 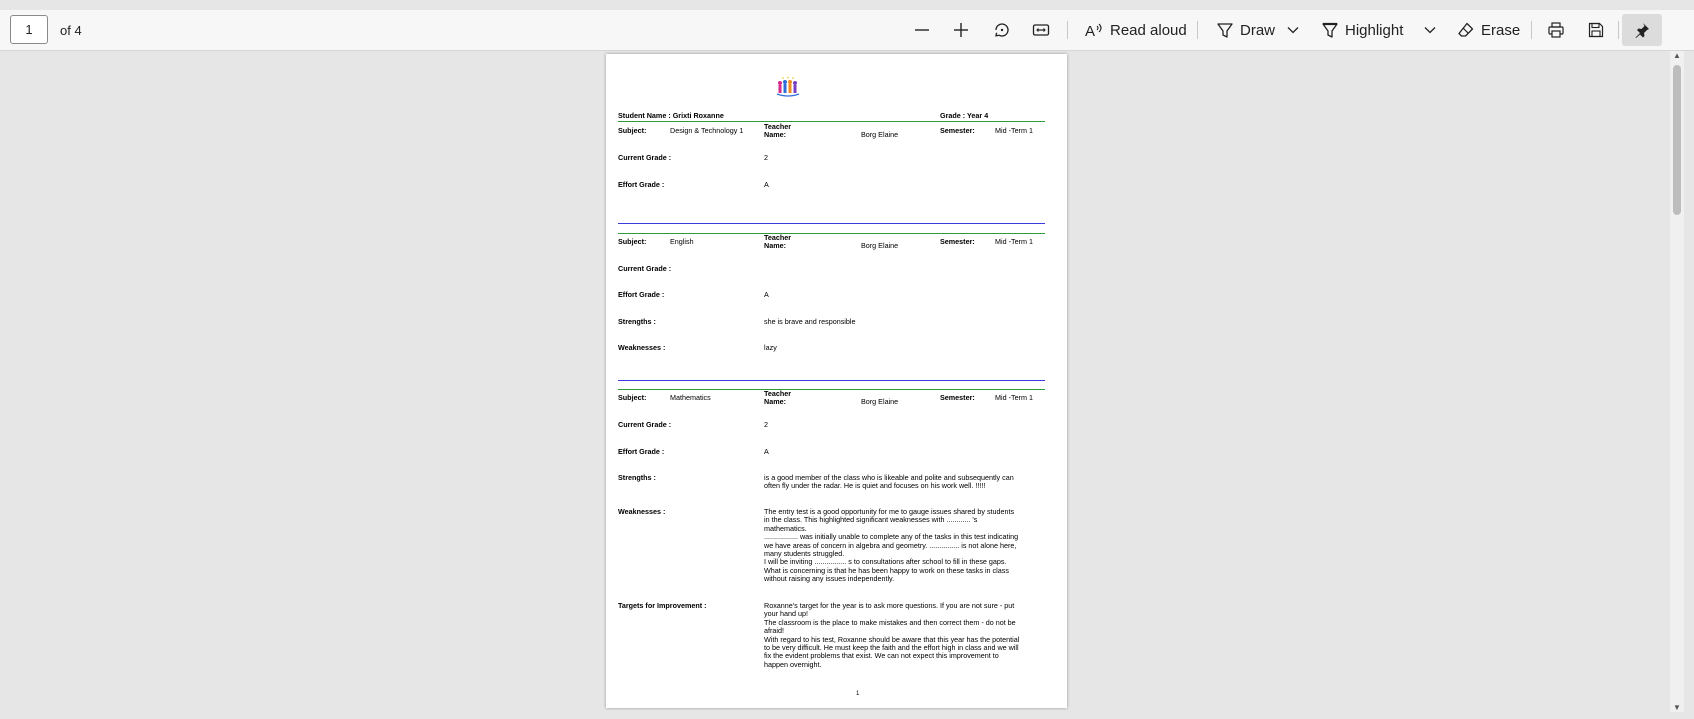 I want to click on vertical-scrollbar: ▲ ▼, so click(x=1677, y=381).